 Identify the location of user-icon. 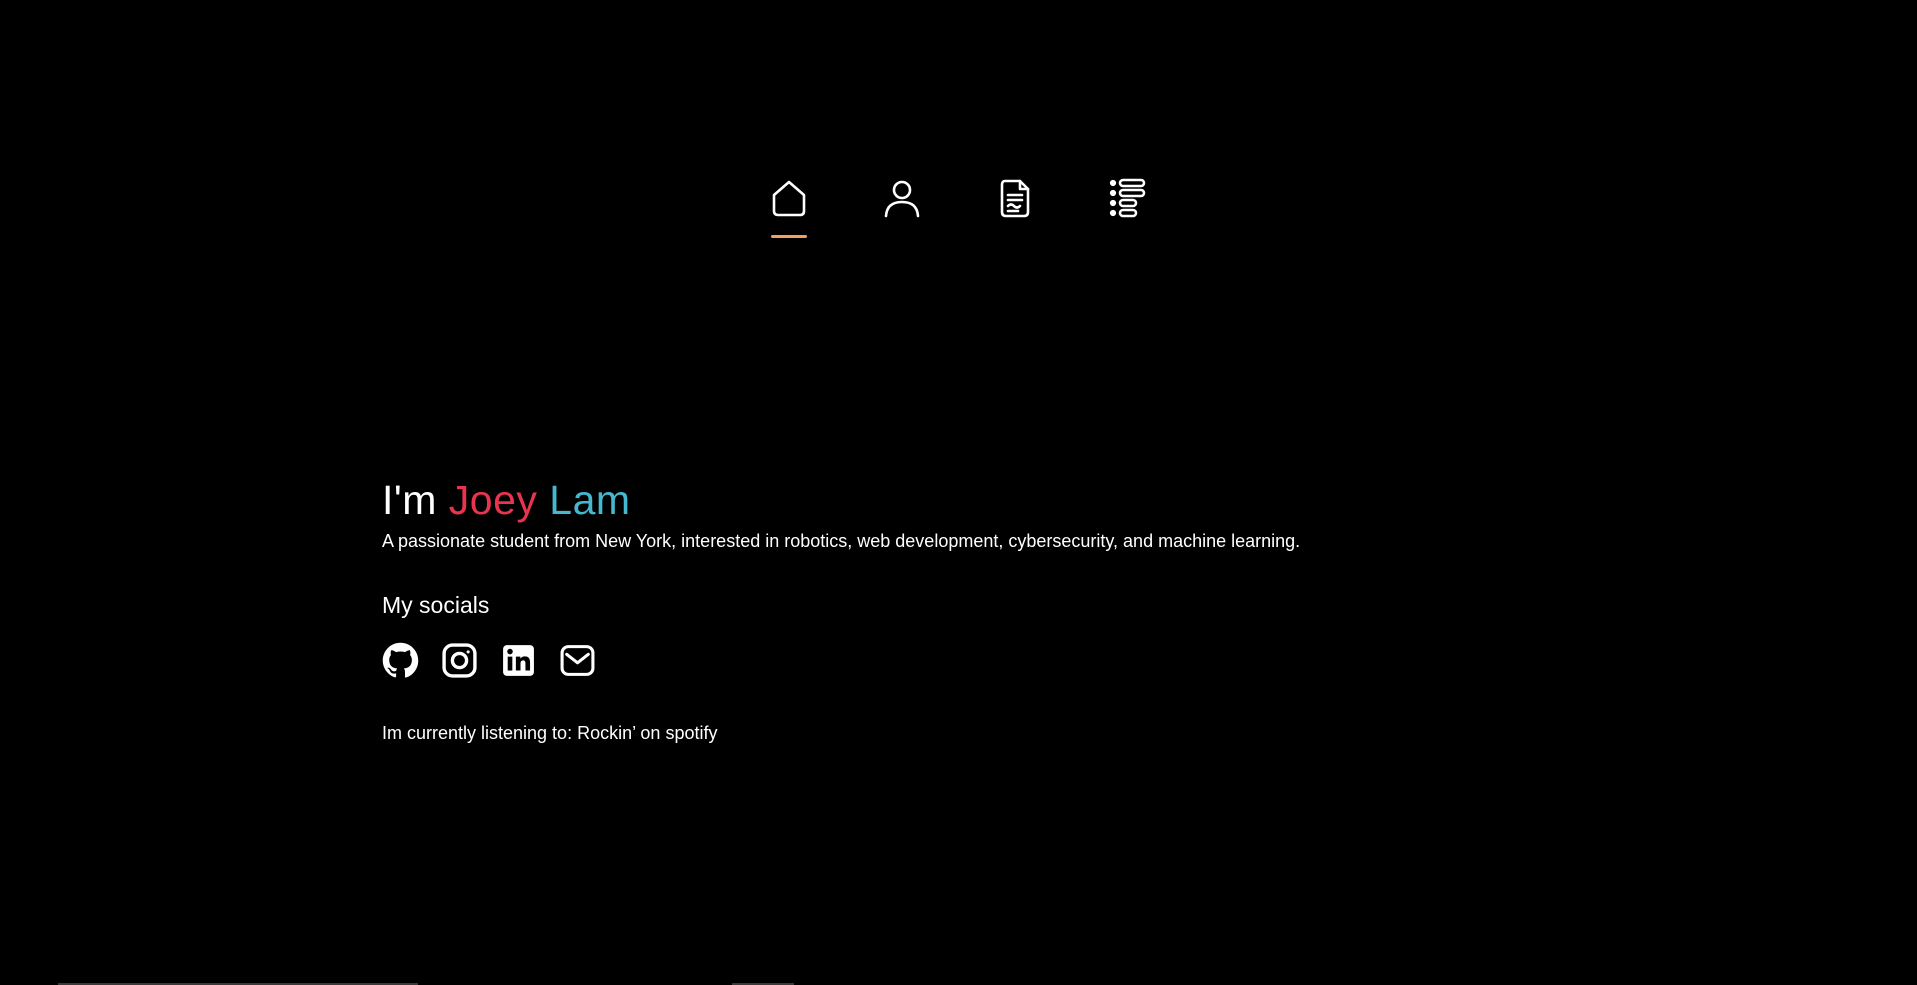
(902, 199).